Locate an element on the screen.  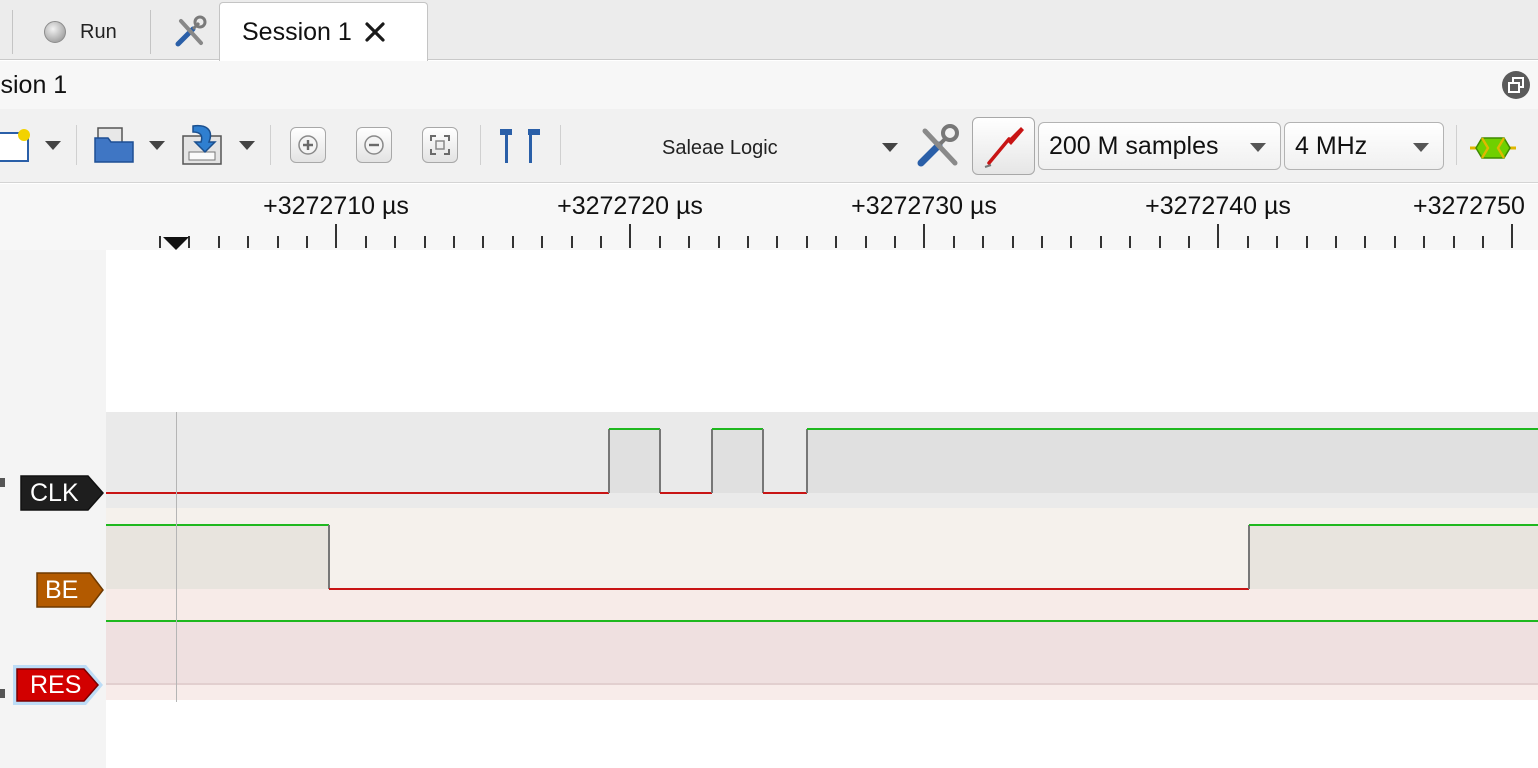
rate-select: 4 MHz is located at coordinates (1364, 146).